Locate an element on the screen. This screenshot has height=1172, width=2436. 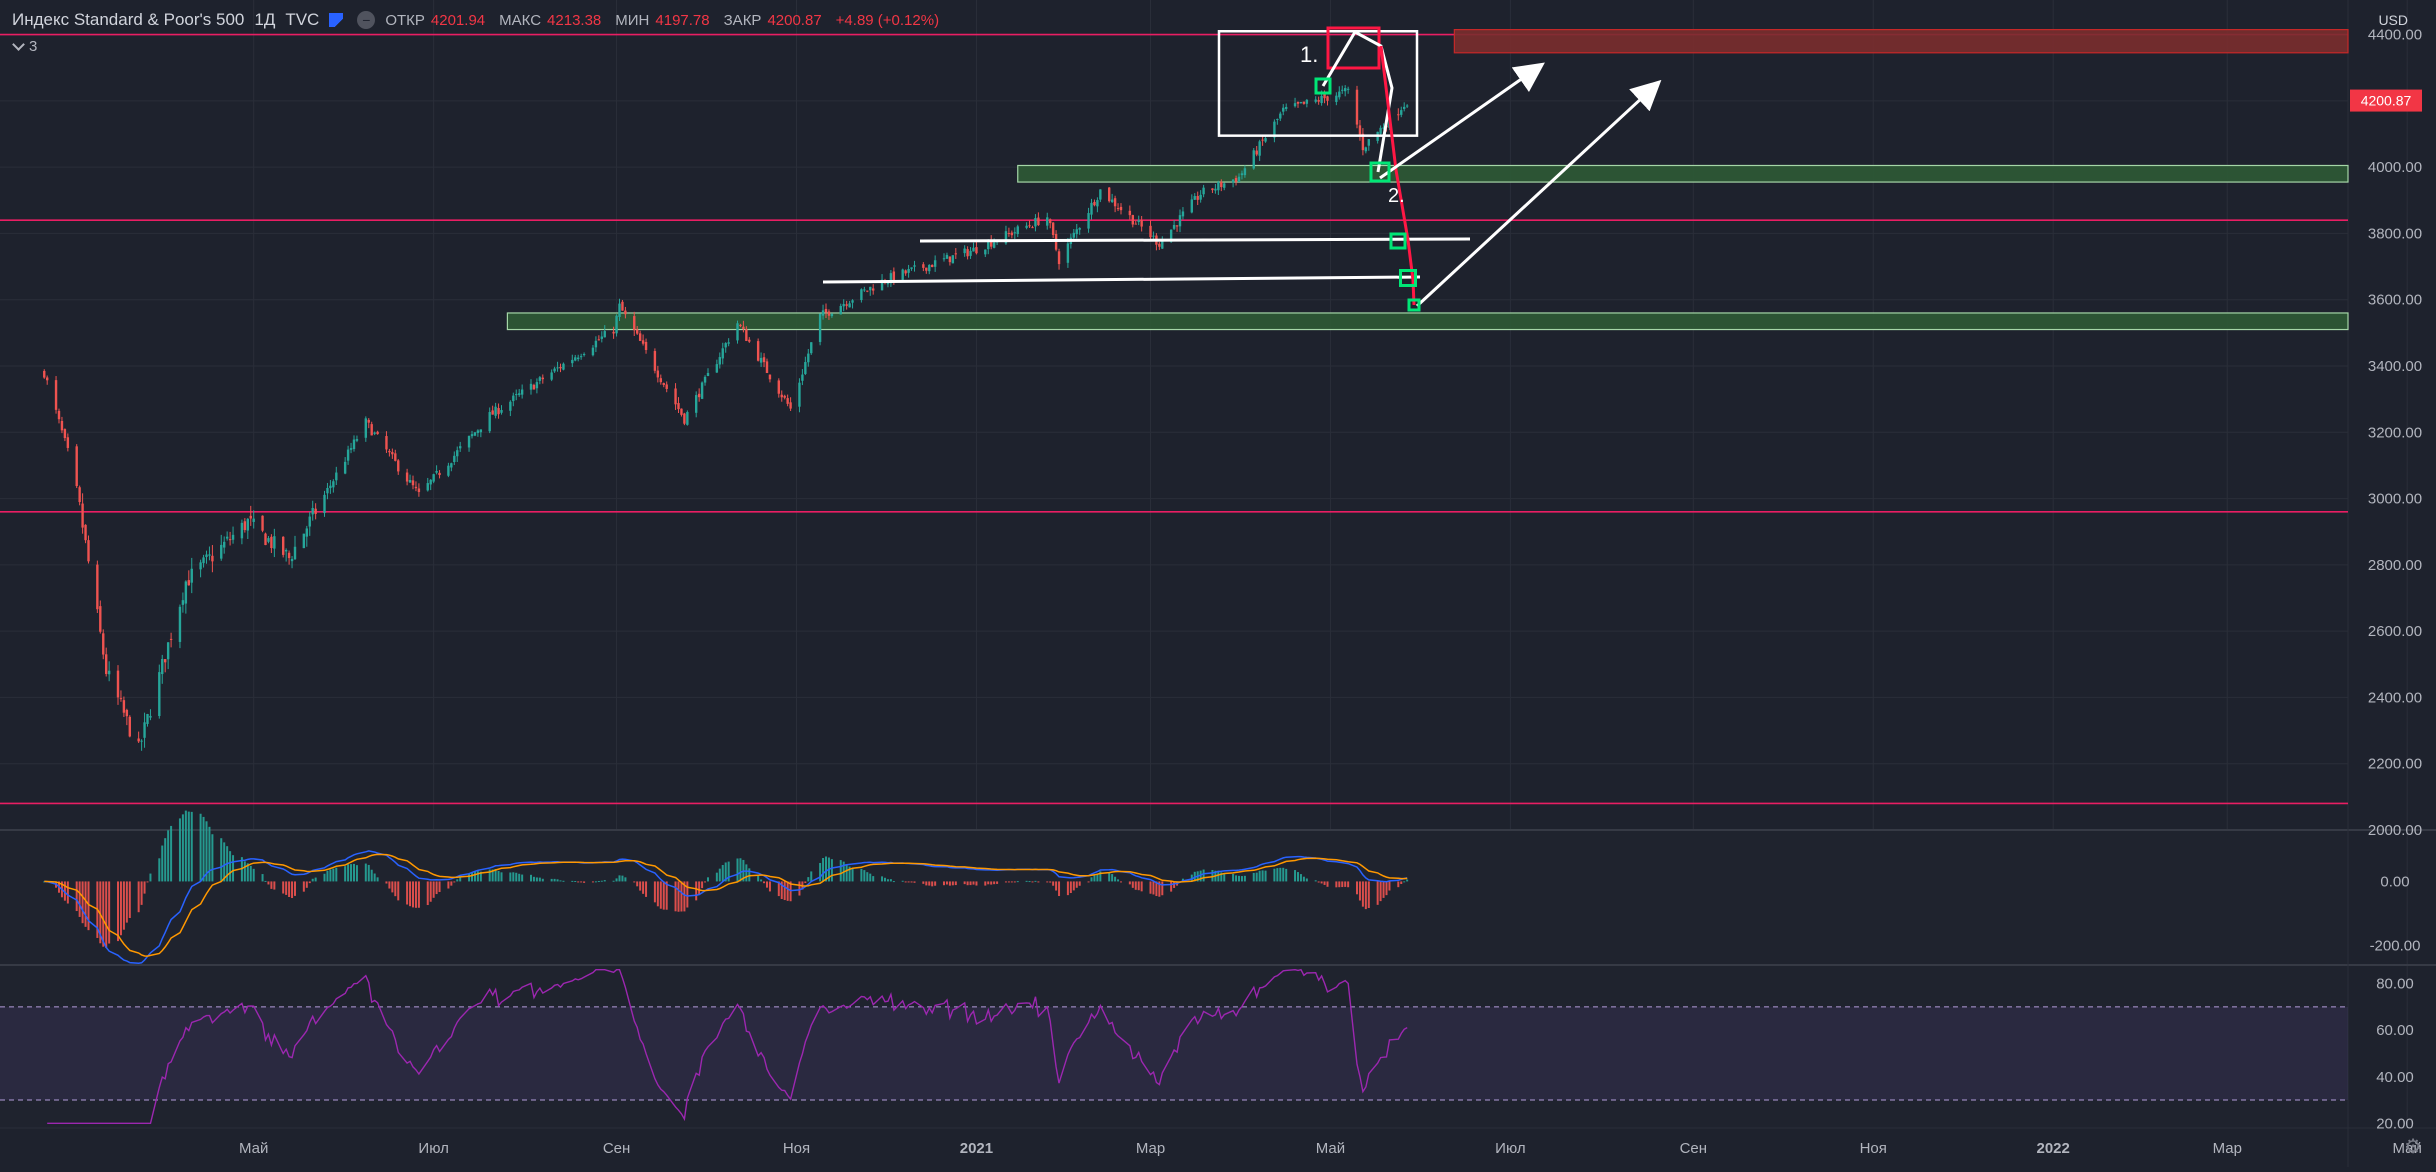
currency-label: USD is located at coordinates (2393, 20).